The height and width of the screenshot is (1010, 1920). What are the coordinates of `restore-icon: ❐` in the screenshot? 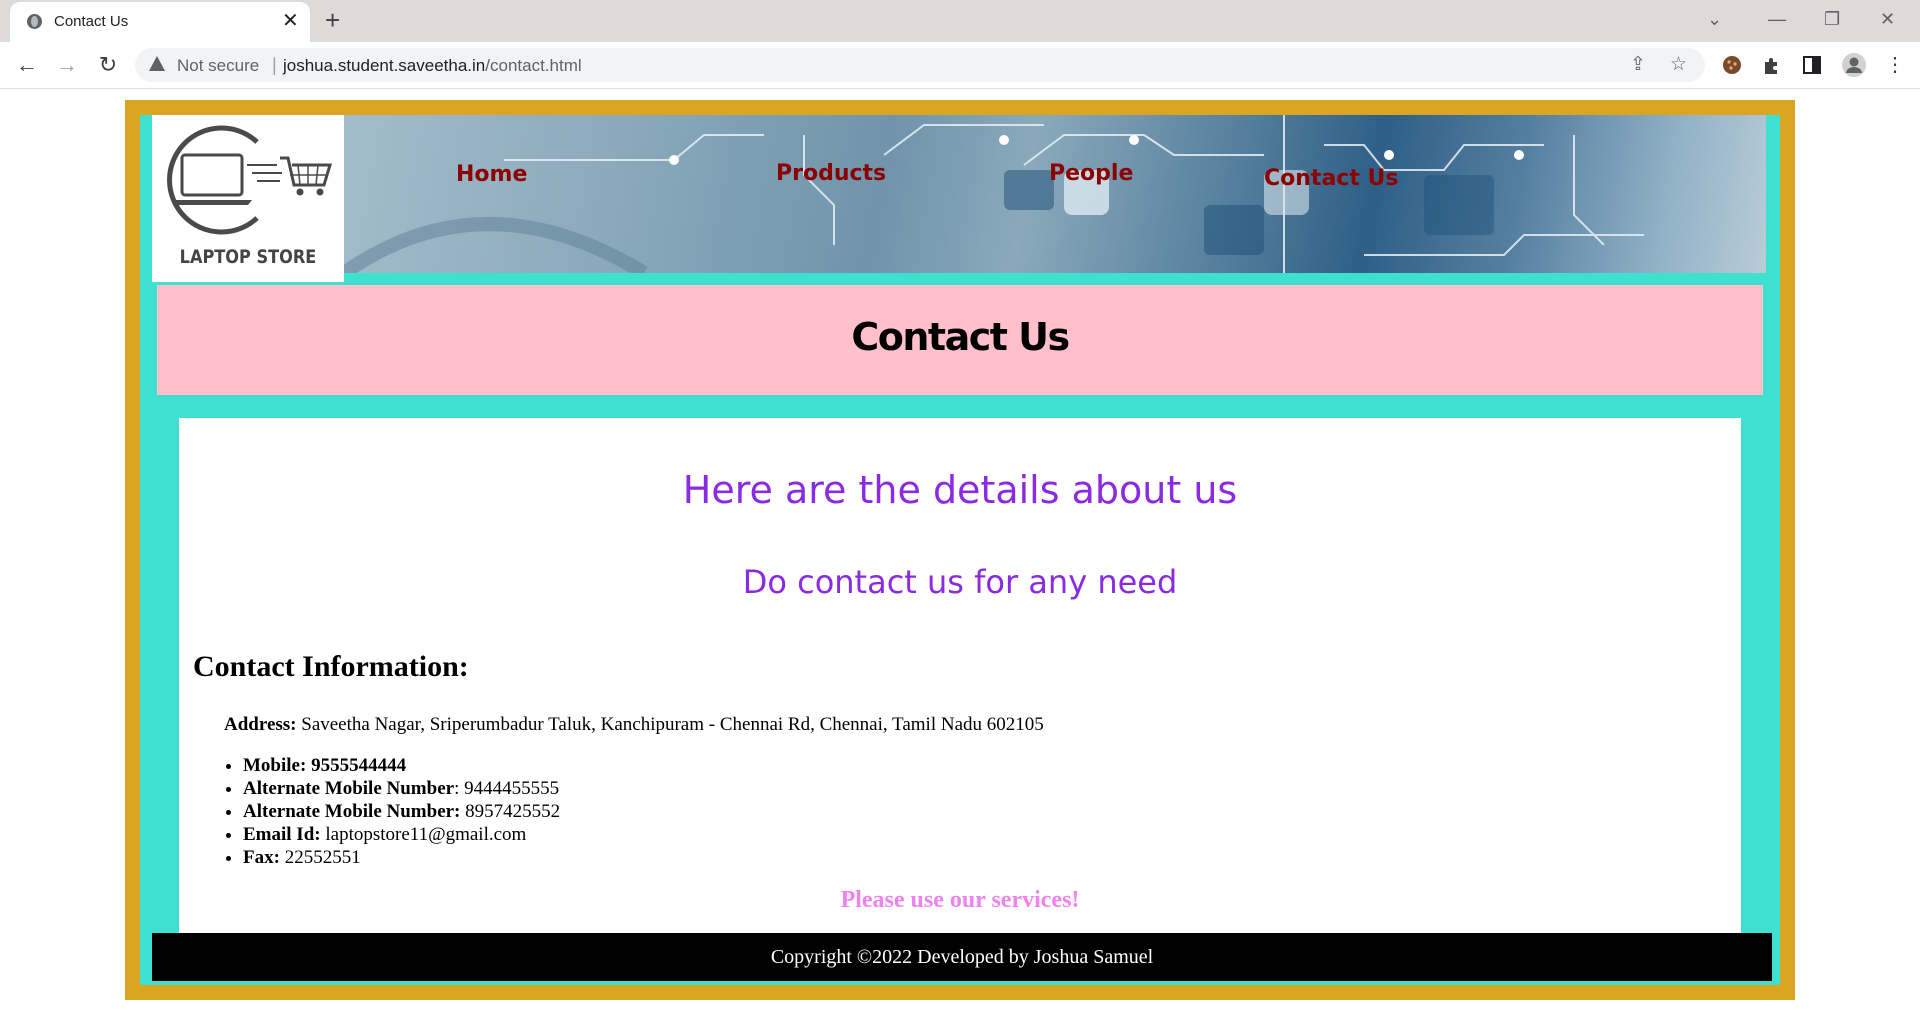 It's located at (1832, 19).